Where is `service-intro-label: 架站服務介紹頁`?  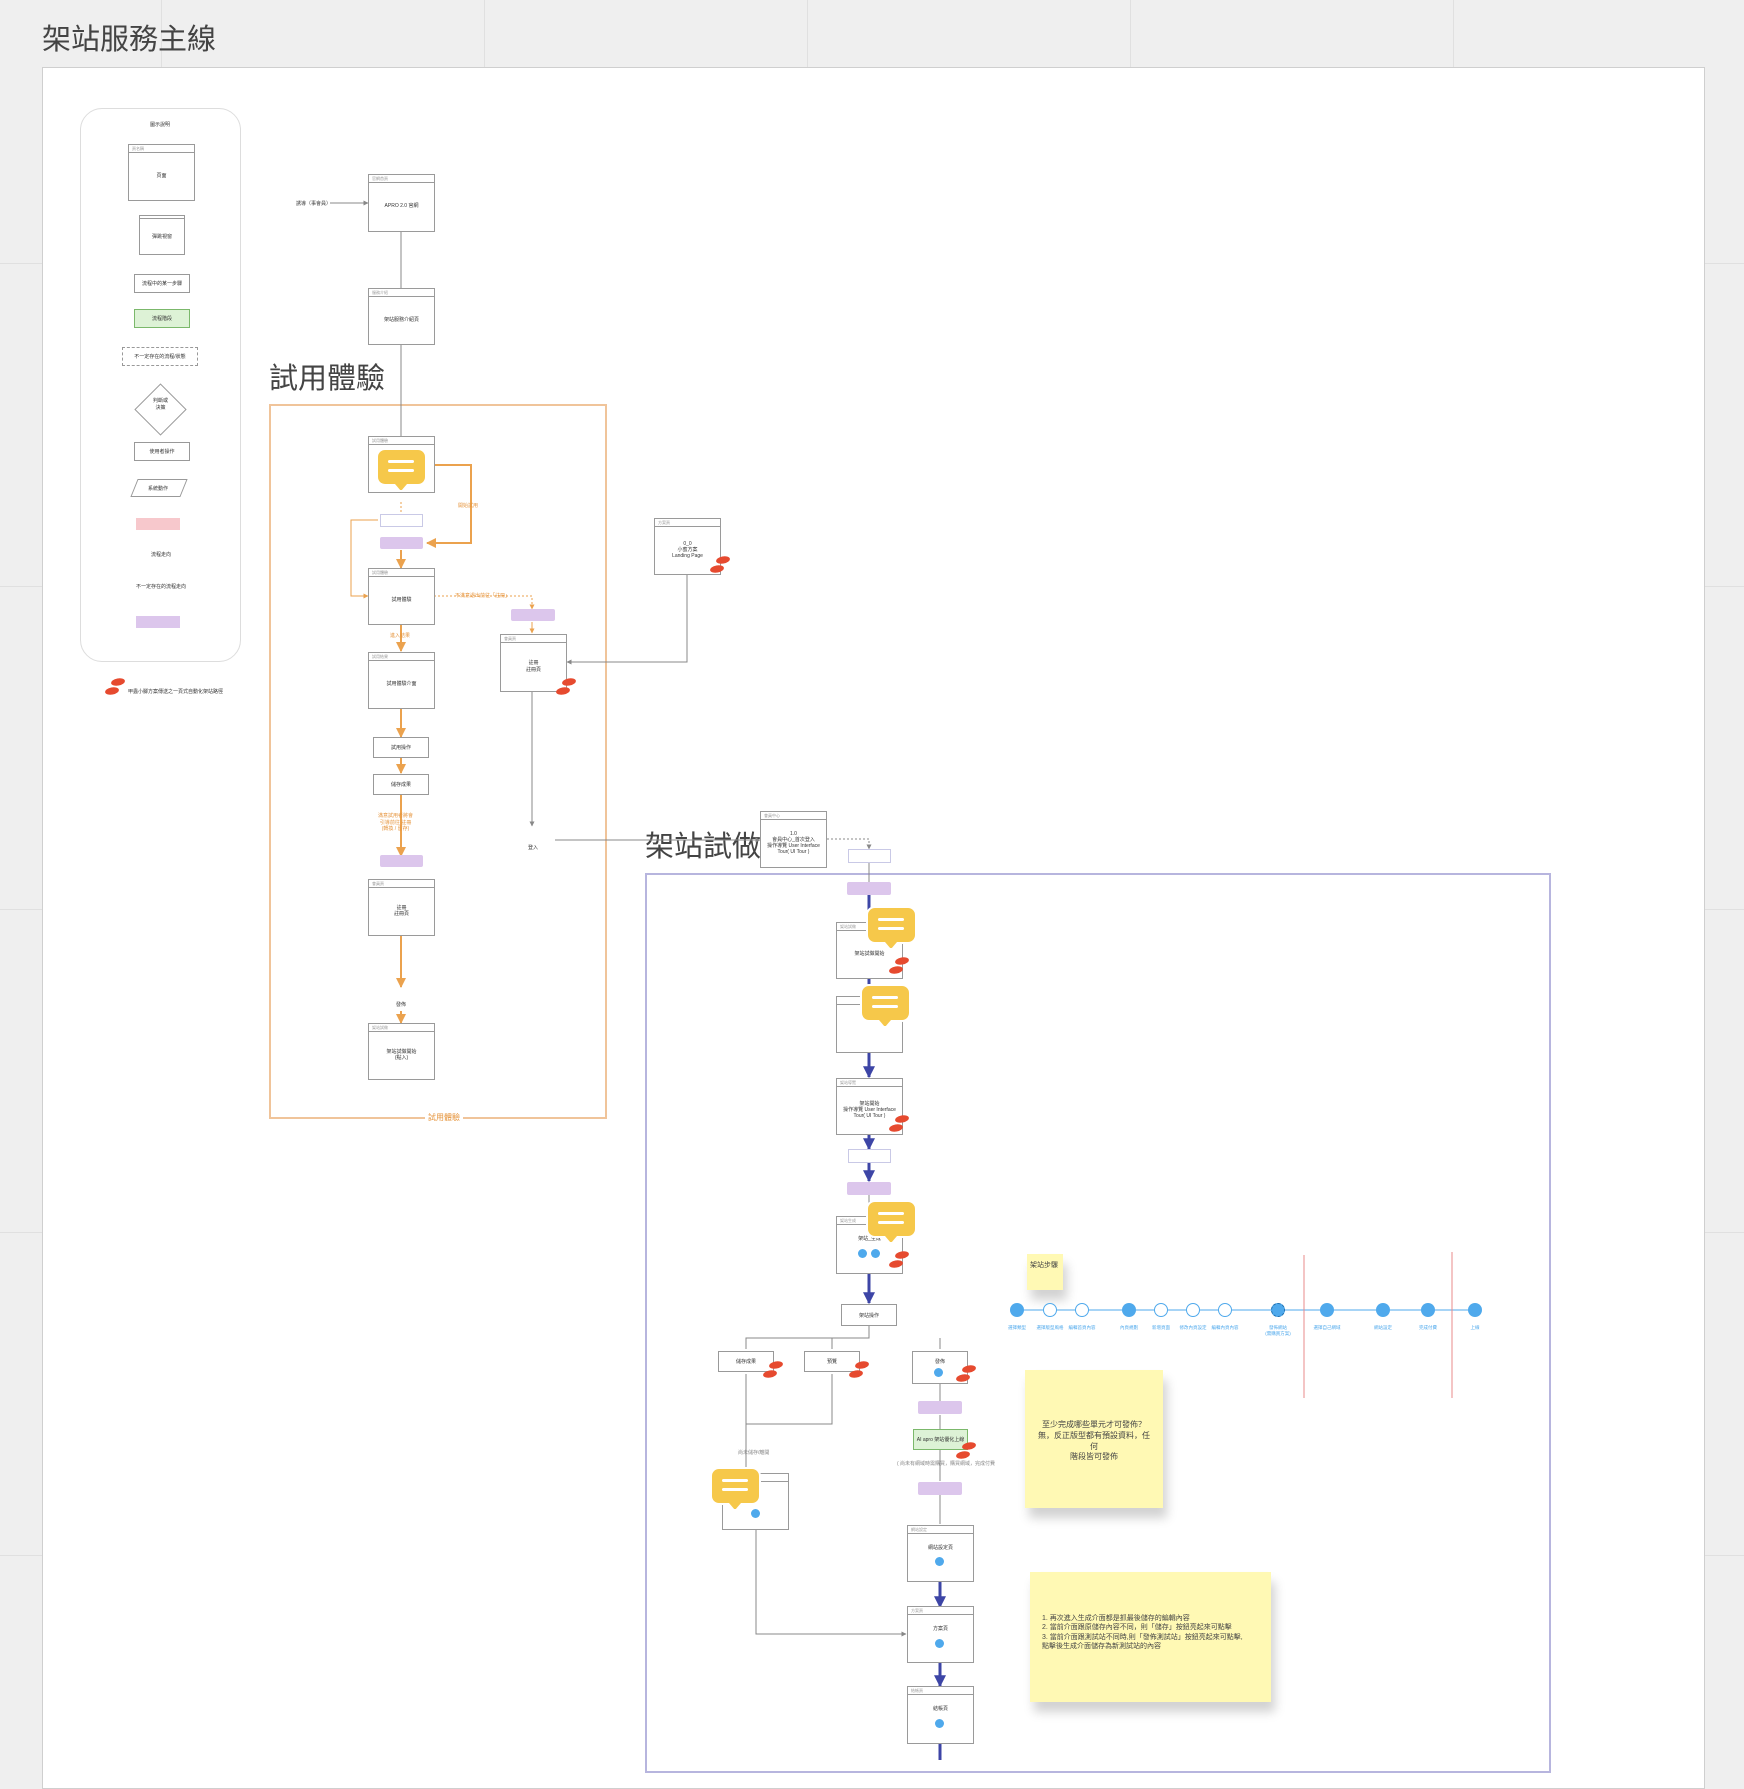
service-intro-label: 架站服務介紹頁 is located at coordinates (401, 319).